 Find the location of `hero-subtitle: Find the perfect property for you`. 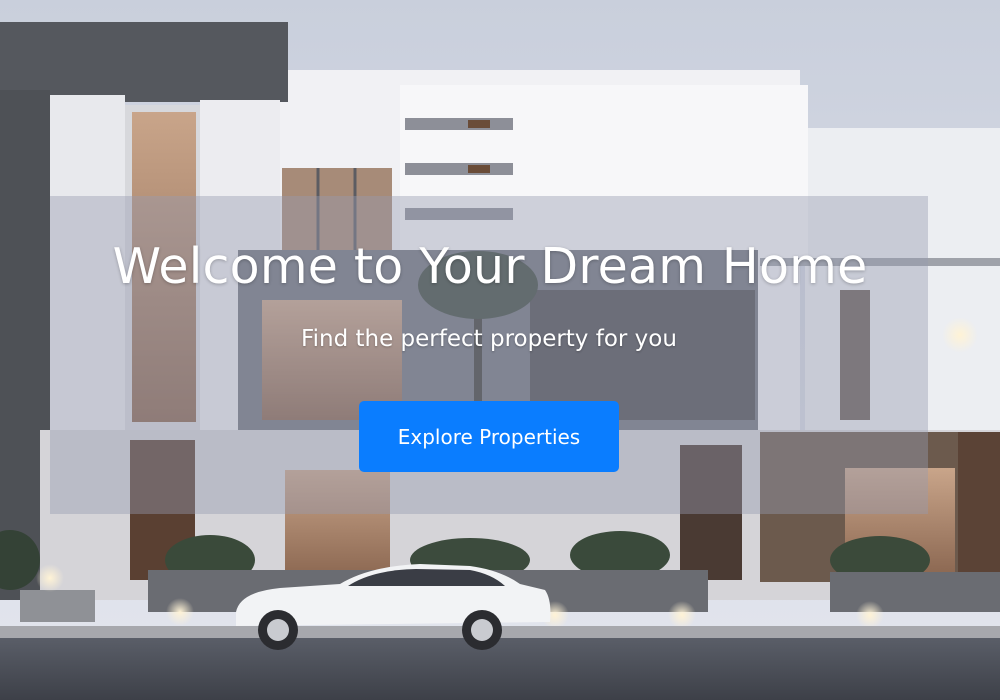

hero-subtitle: Find the perfect property for you is located at coordinates (489, 339).